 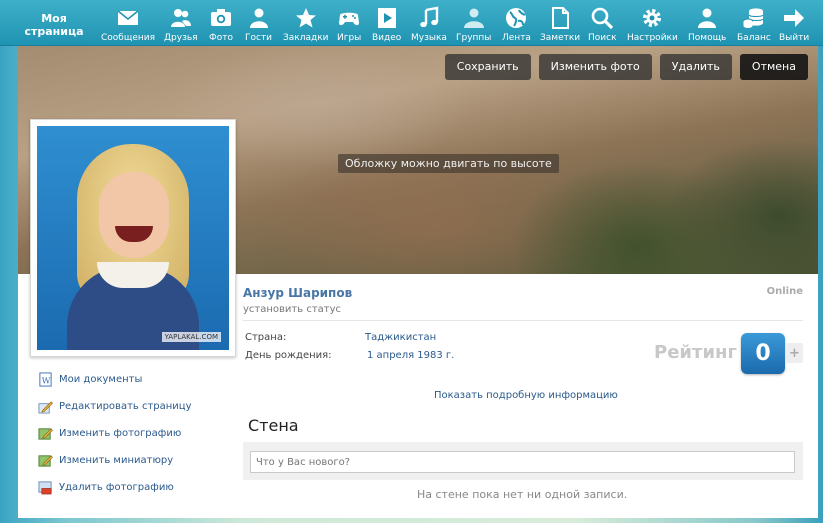 I want to click on nav-groups: Группы, so click(x=473, y=26).